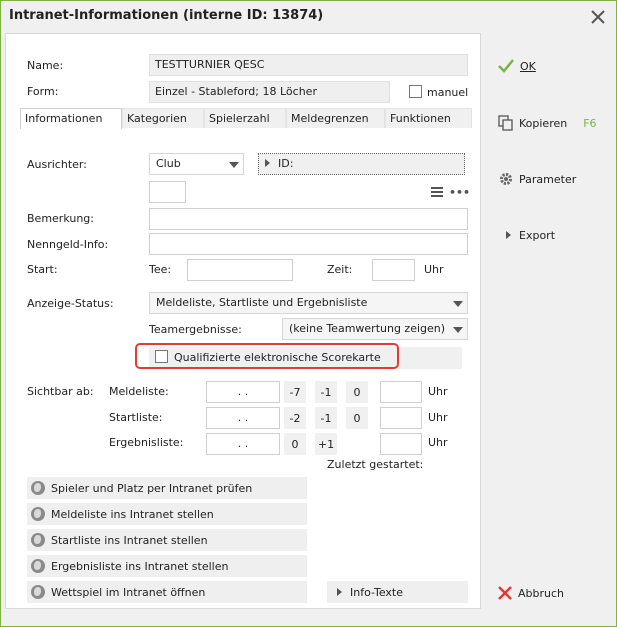 This screenshot has width=617, height=627. Describe the element at coordinates (295, 392) in the screenshot. I see `meldeliste-offset-button: -7` at that location.